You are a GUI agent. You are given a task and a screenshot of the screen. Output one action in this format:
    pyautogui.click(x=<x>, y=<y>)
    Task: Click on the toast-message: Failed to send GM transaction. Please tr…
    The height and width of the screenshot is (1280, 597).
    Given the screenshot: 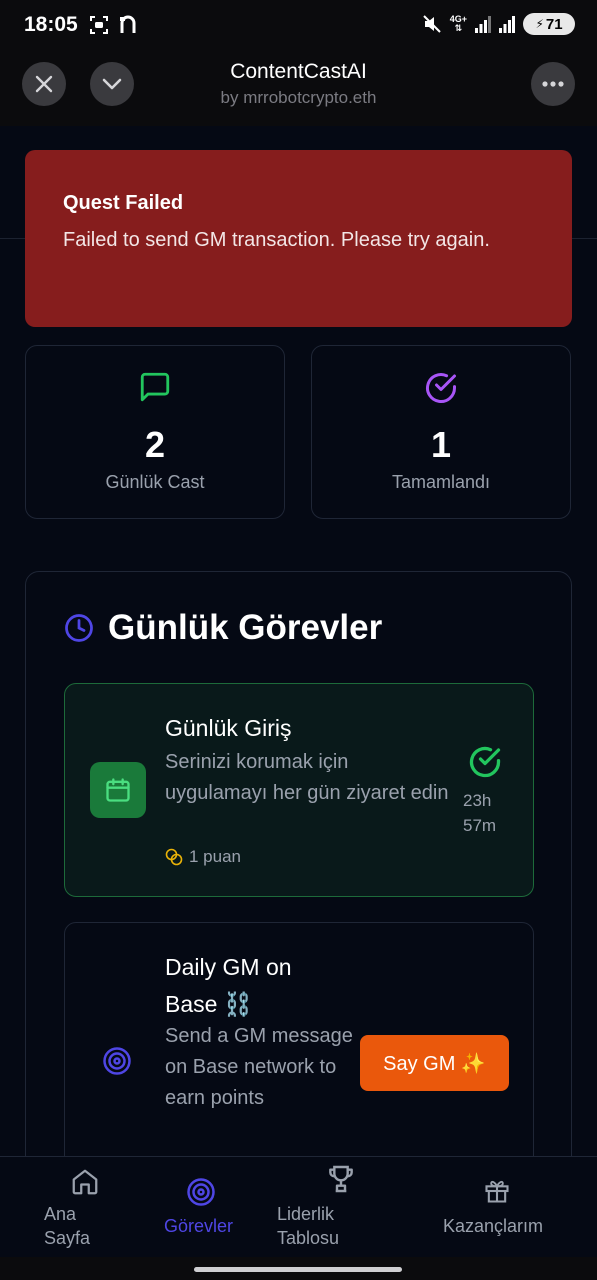 What is the action you would take?
    pyautogui.click(x=276, y=240)
    